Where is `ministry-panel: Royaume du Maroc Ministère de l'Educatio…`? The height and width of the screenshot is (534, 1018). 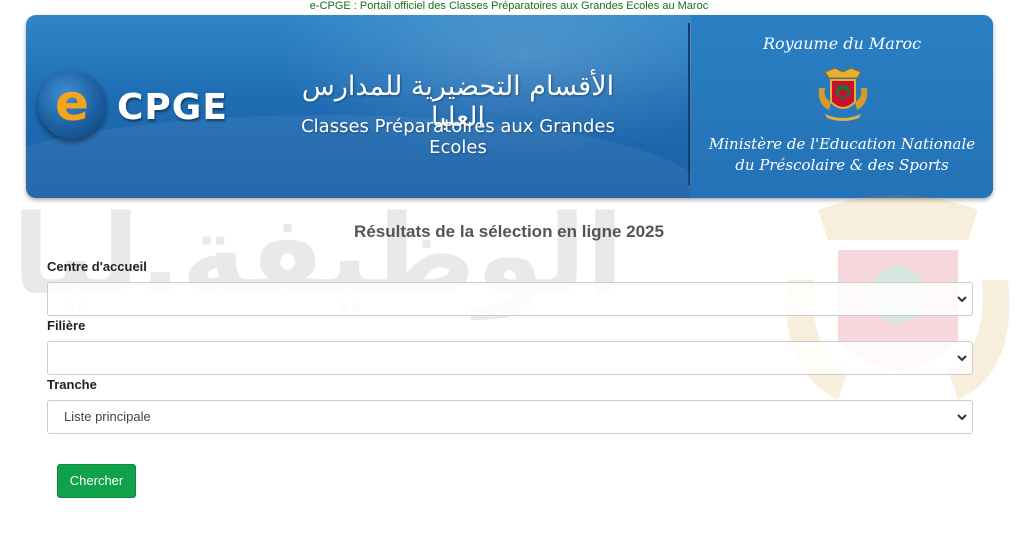 ministry-panel: Royaume du Maroc Ministère de l'Educatio… is located at coordinates (842, 106).